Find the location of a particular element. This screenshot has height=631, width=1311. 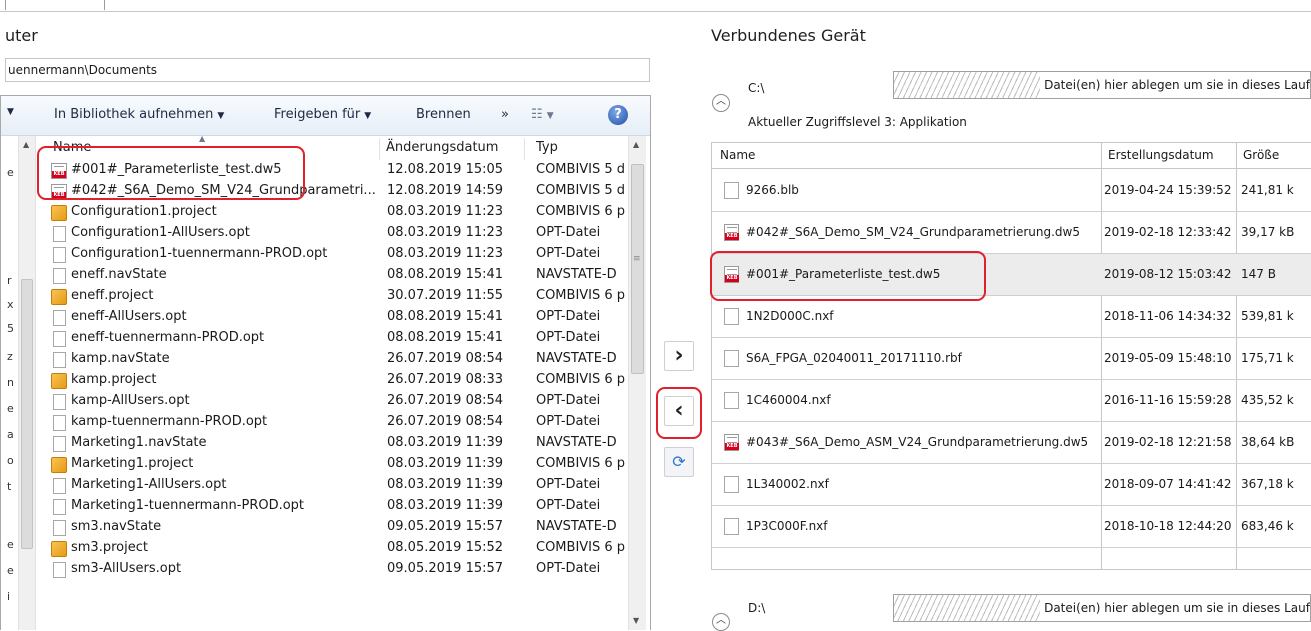

nav-item: r is located at coordinates (9, 280).